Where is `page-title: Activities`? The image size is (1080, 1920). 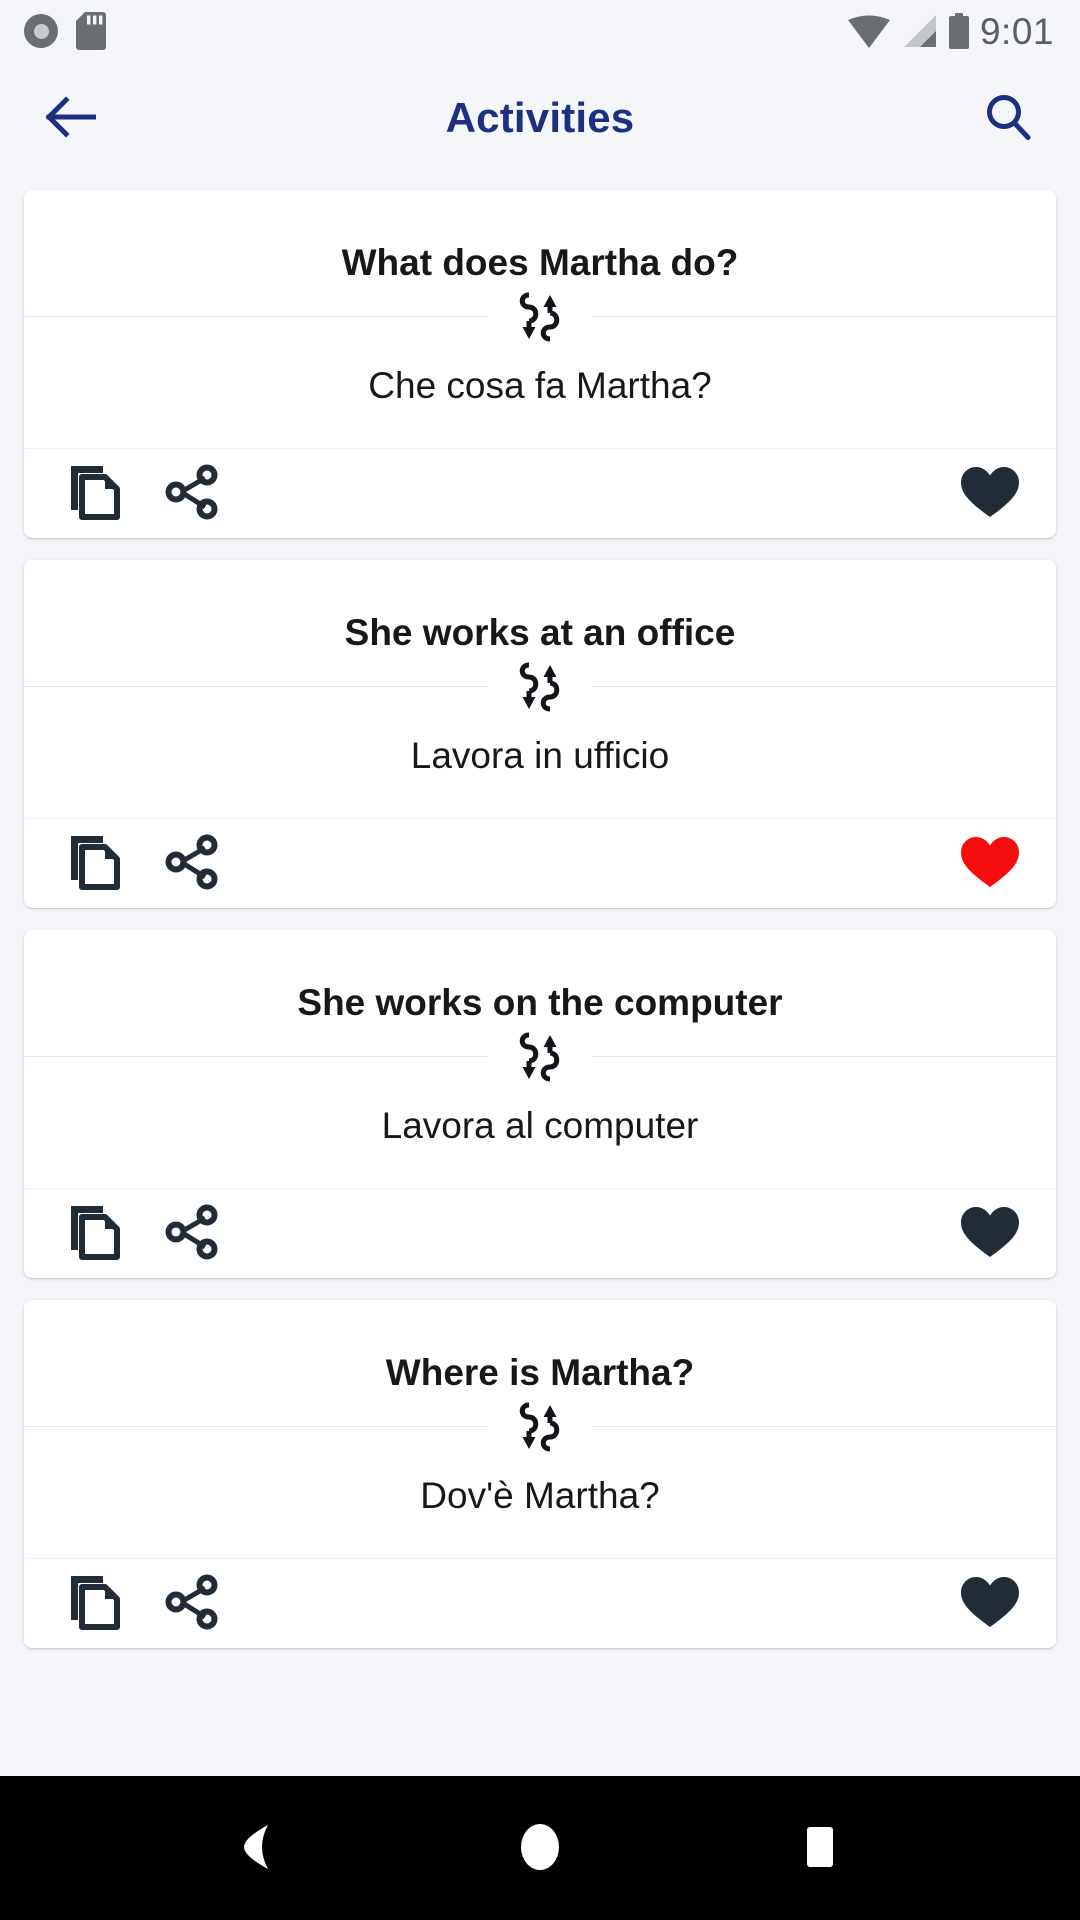 page-title: Activities is located at coordinates (540, 117).